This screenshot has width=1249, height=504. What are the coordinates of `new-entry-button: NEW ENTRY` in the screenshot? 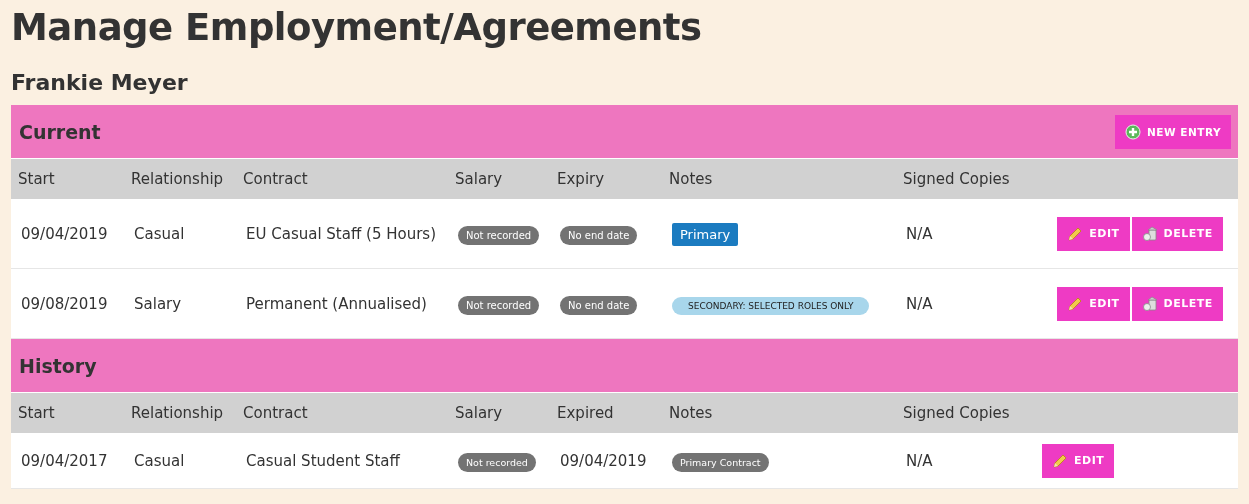 It's located at (1173, 131).